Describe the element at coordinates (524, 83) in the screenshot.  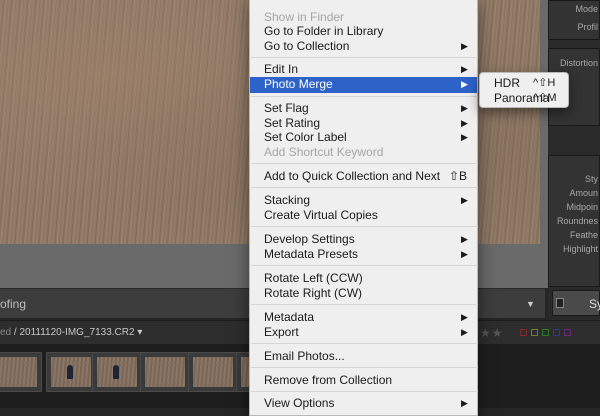
I see `submenu-item-hdr: HDR ^⇧H` at that location.